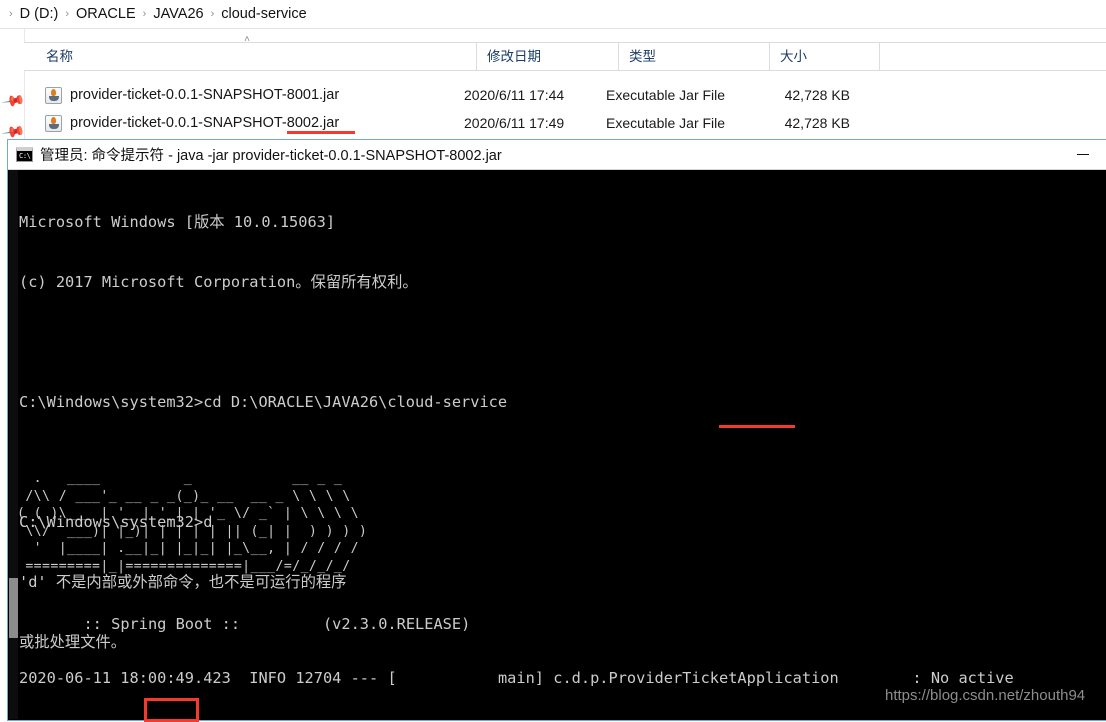  Describe the element at coordinates (178, 14) in the screenshot. I see `breadcrumb-item-java26: JAVA26` at that location.